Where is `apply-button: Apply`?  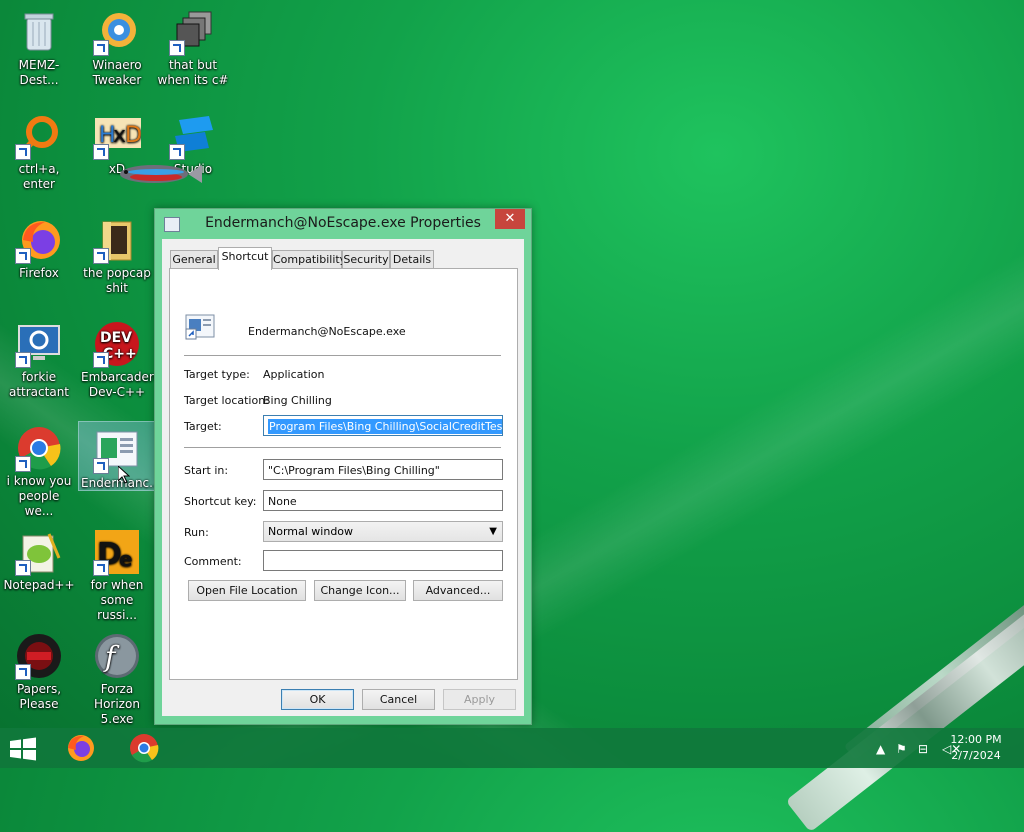
apply-button: Apply is located at coordinates (479, 699).